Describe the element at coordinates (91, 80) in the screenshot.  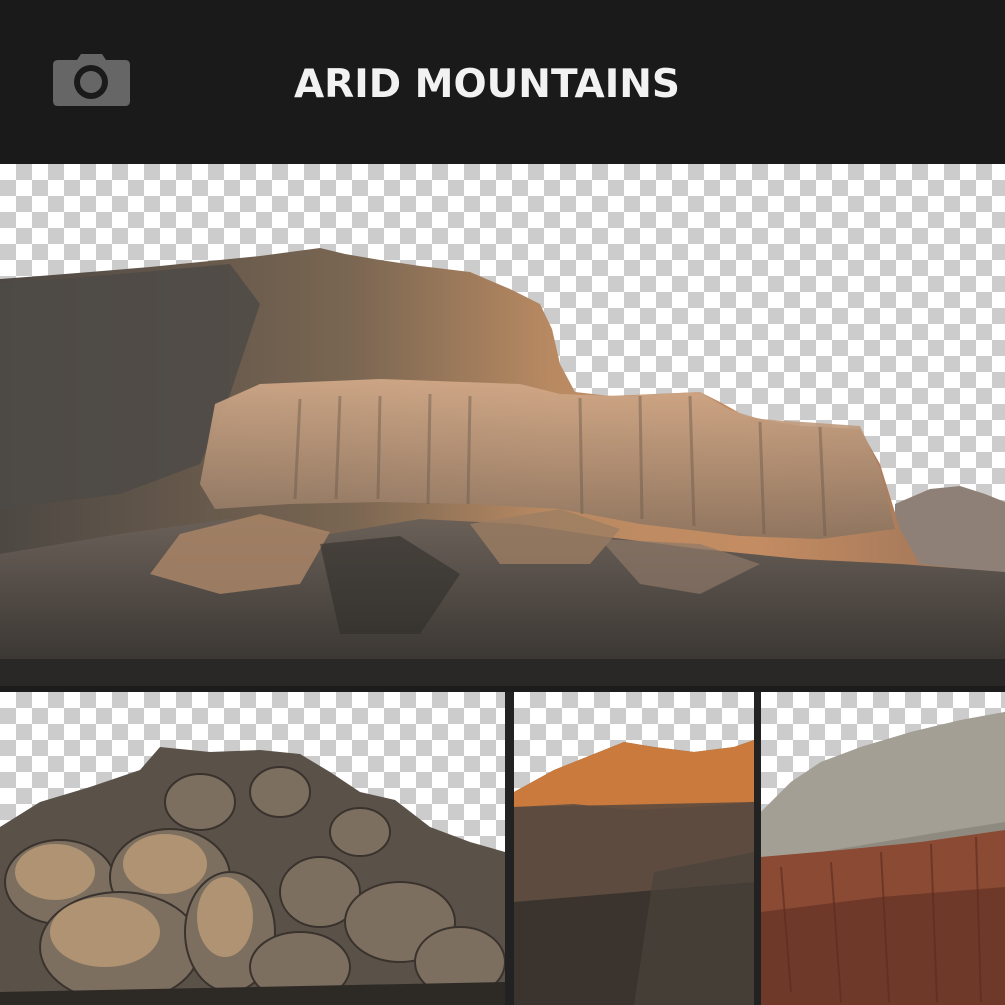
I see `camera-icon` at that location.